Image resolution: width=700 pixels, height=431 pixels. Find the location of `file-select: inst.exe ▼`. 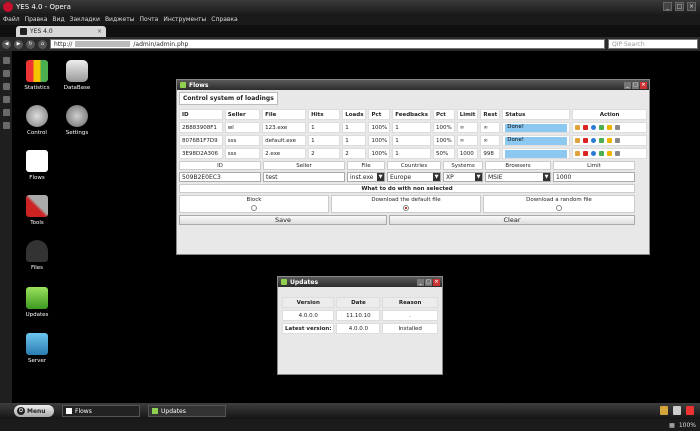

file-select: inst.exe ▼ is located at coordinates (366, 177).